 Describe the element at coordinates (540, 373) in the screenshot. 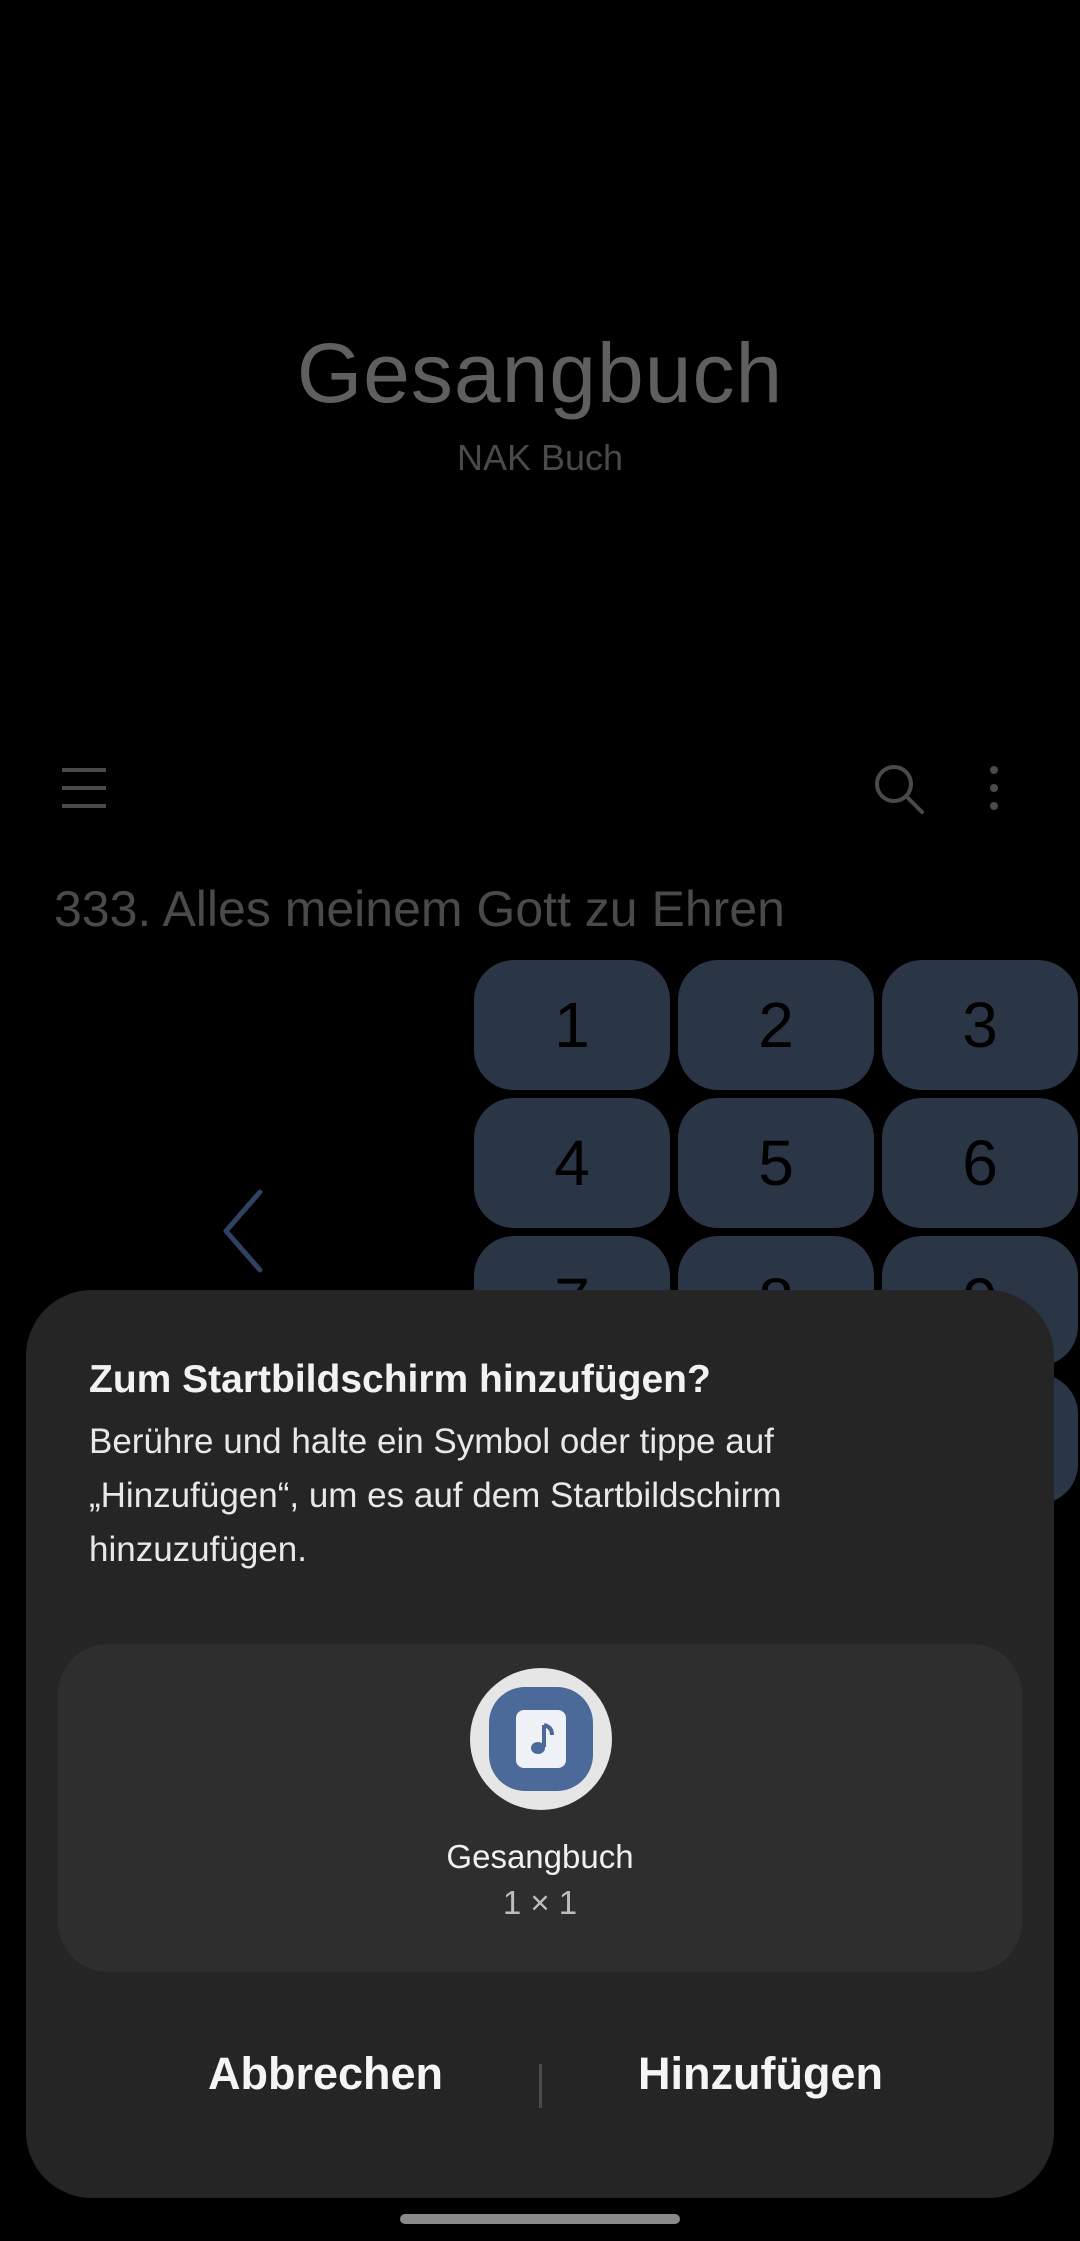

I see `app-title: Gesangbuch` at that location.